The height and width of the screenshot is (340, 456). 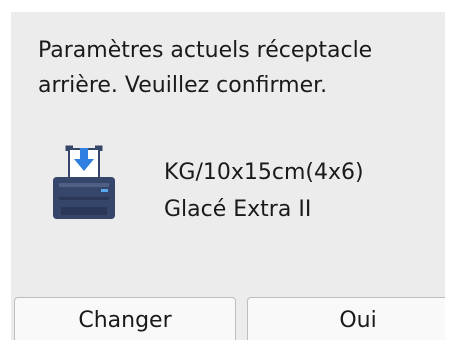 I want to click on printer-rear-tray-icon, so click(x=84, y=184).